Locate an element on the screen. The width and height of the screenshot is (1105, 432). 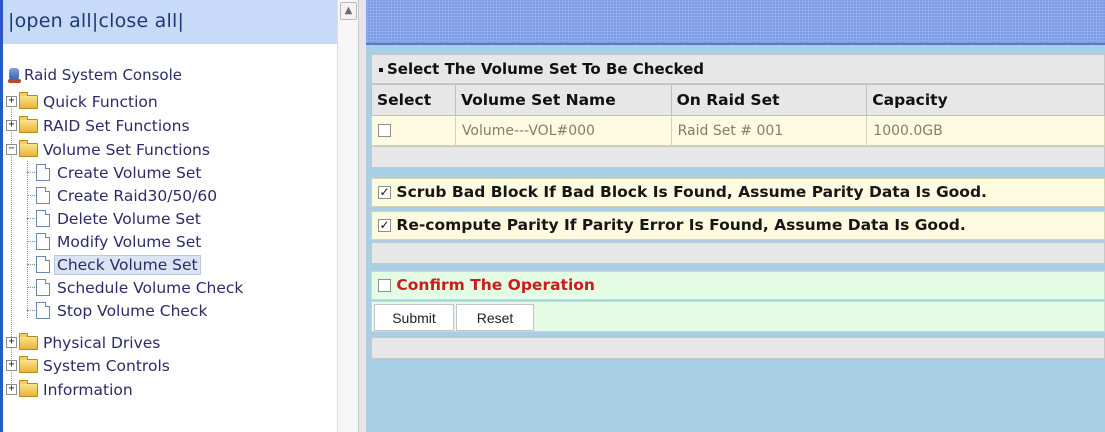
tree-item-physical-drives: + Physical Drives is located at coordinates (83, 342).